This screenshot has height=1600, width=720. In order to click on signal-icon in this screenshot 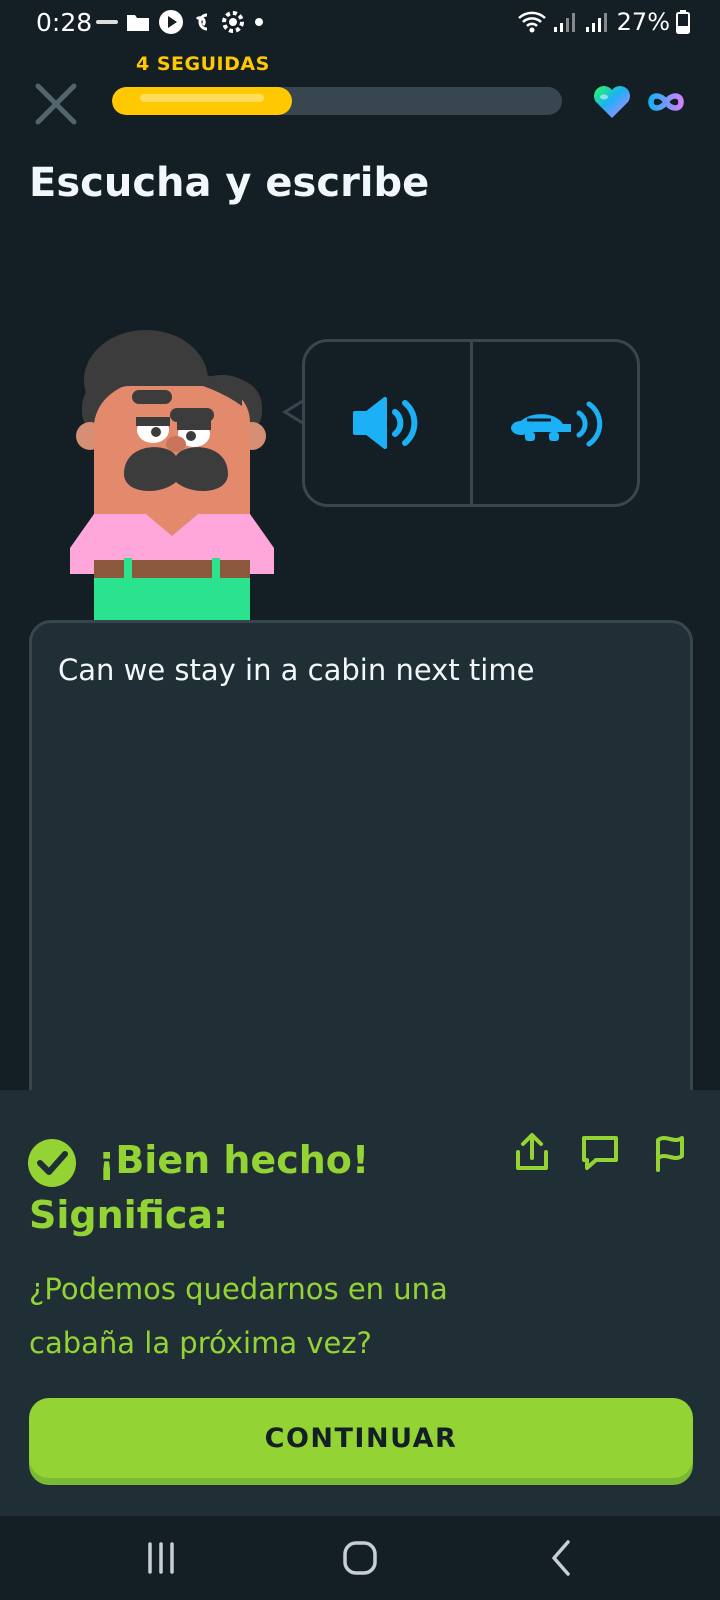, I will do `click(564, 22)`.